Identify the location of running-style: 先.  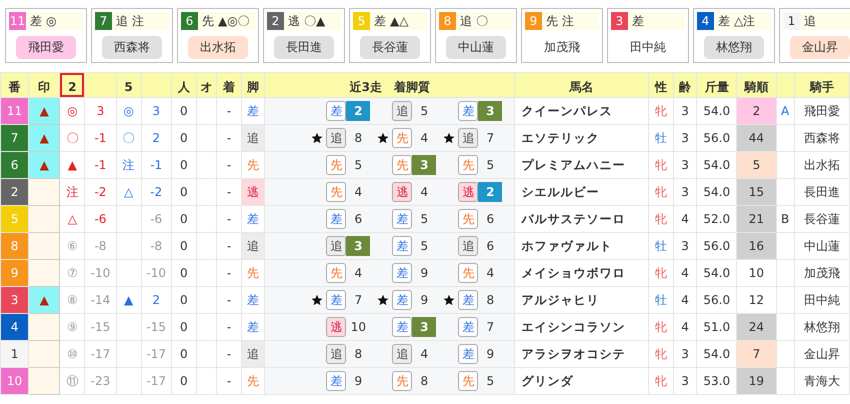
(552, 21).